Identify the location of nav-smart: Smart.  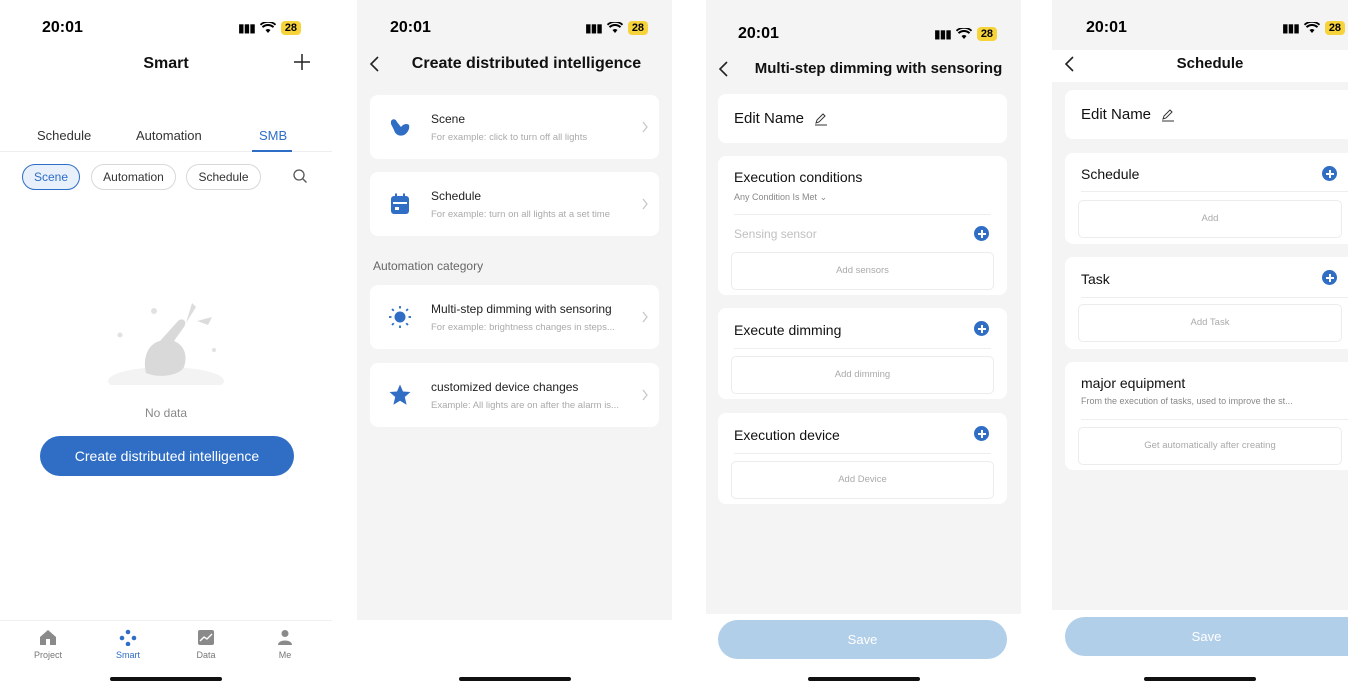
(128, 644).